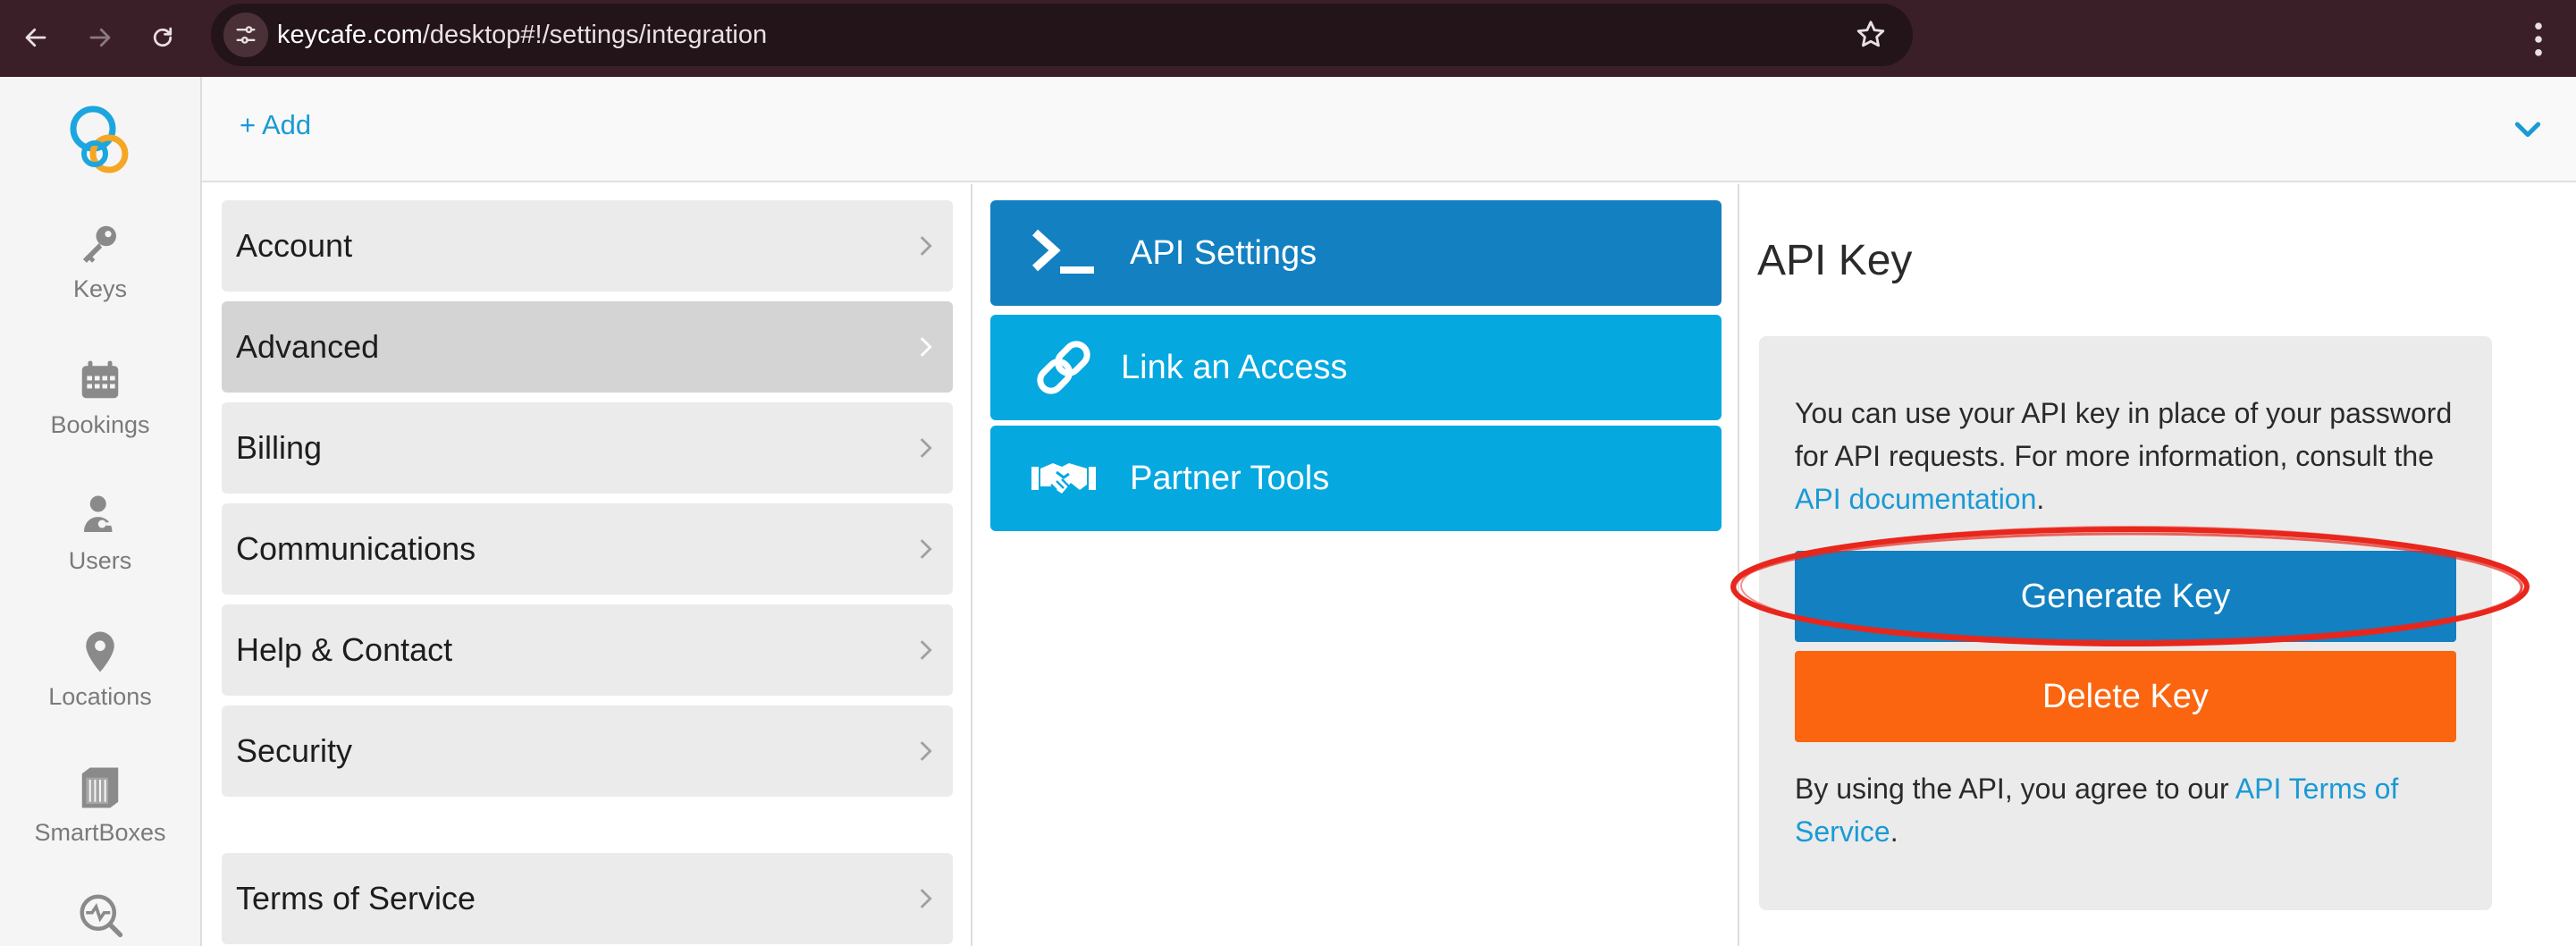 Image resolution: width=2576 pixels, height=946 pixels. I want to click on terms-text: By using the API, you agree to our, so click(2015, 789).